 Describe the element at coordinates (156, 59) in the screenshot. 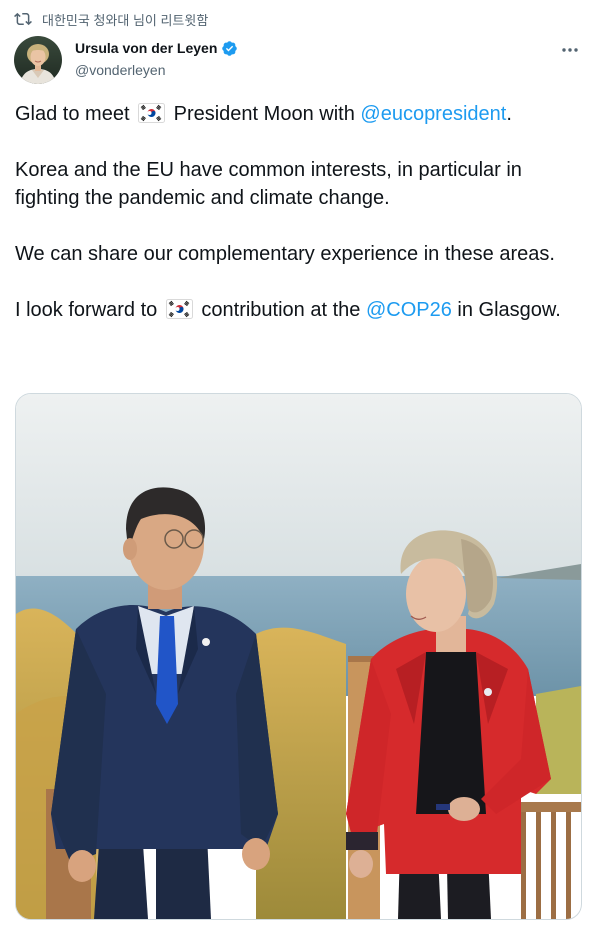

I see `author-info: Ursula von der Leyen @vonderleyen` at that location.